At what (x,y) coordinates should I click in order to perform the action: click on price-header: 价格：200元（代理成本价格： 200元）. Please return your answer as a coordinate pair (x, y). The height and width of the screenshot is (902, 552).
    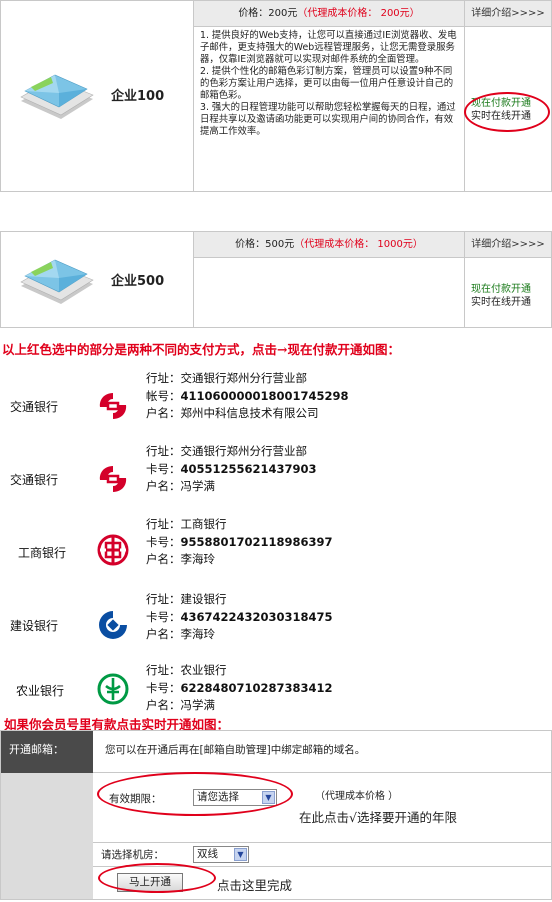
    Looking at the image, I should click on (329, 14).